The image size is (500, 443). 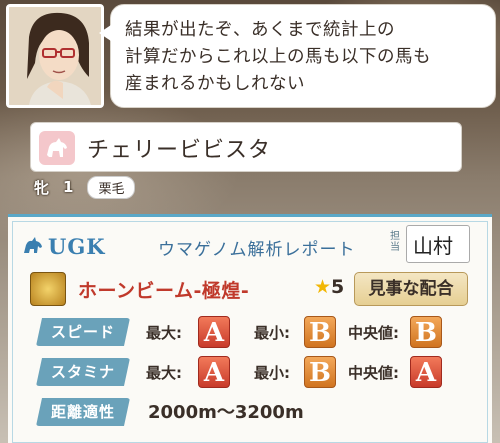 I want to click on horse-name: チェリービビスタ, so click(x=179, y=150).